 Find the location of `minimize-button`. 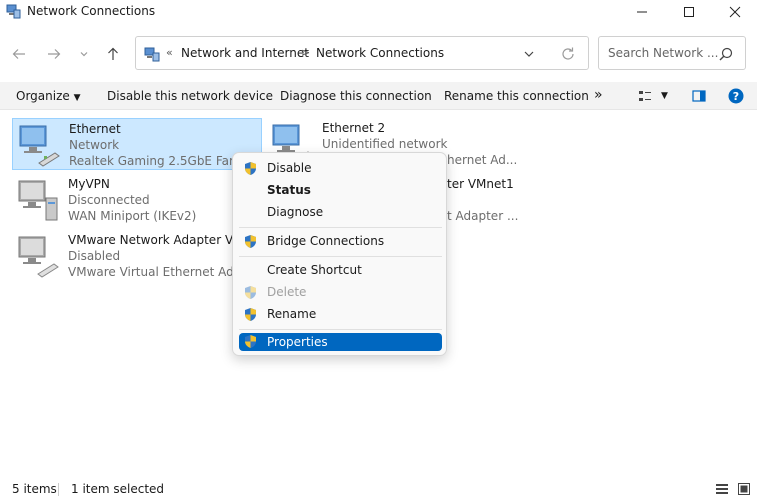

minimize-button is located at coordinates (642, 12).